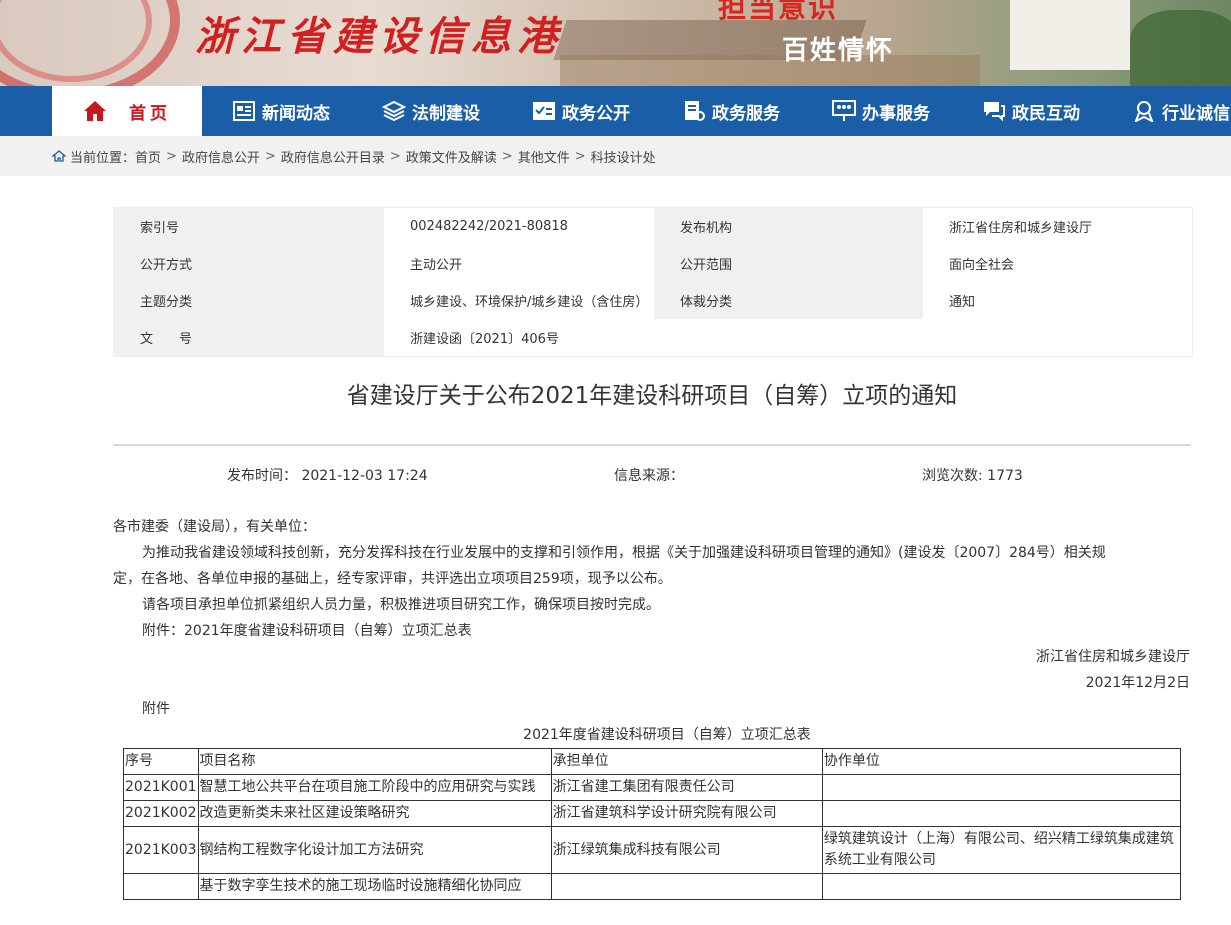  I want to click on site-logo-title: 浙江省建设信息港, so click(379, 33).